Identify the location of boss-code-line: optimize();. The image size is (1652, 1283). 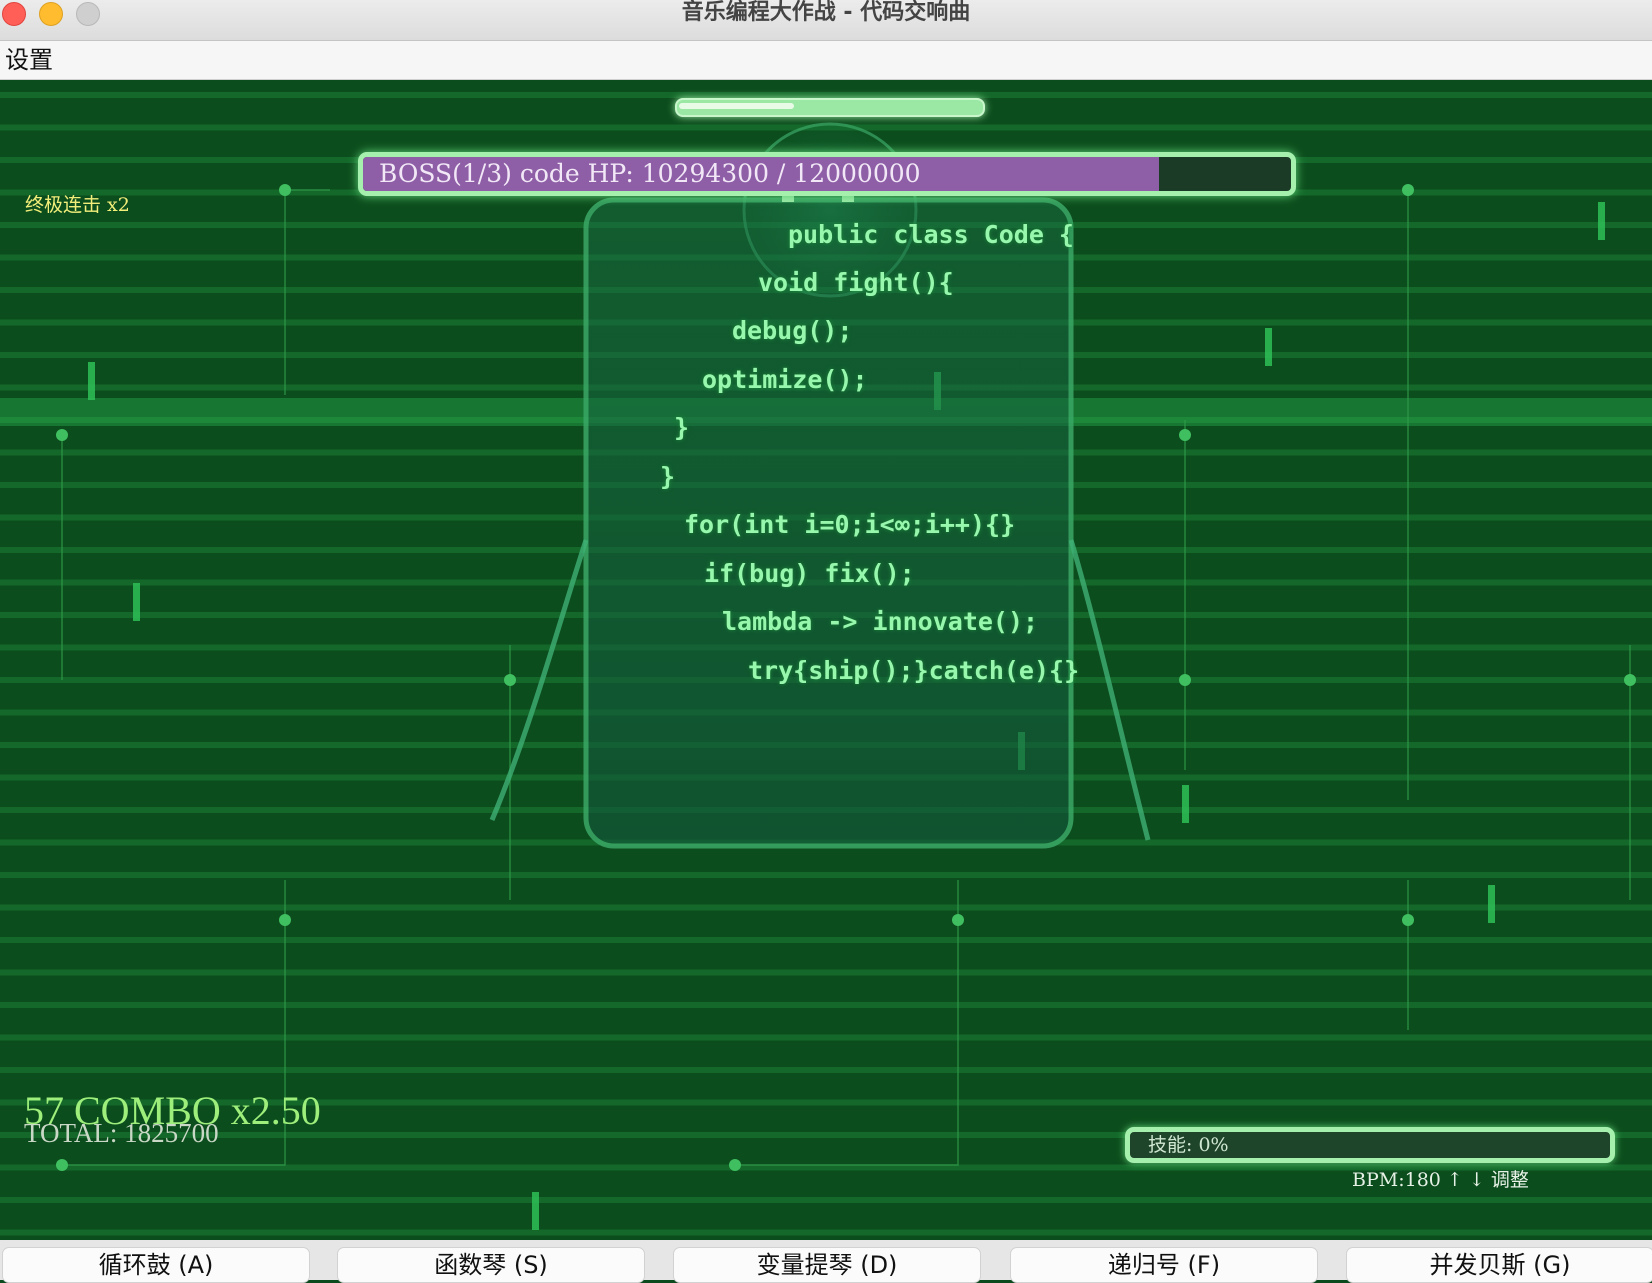
(785, 379).